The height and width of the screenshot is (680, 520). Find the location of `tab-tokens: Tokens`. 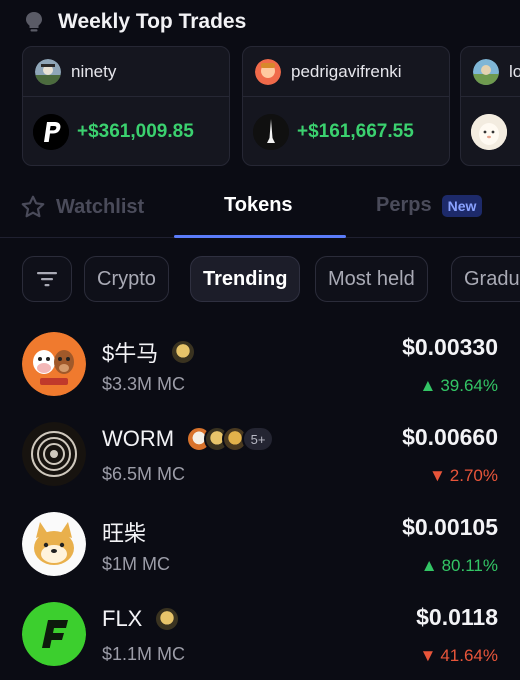

tab-tokens: Tokens is located at coordinates (258, 205).